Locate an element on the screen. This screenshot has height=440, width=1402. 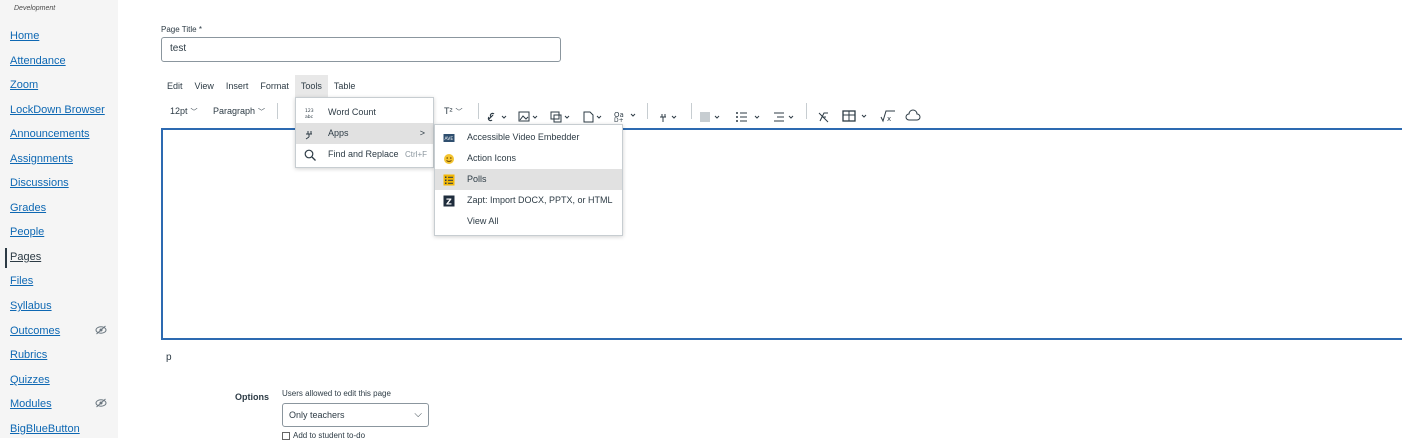
chevron-right-icon: > is located at coordinates (422, 133).